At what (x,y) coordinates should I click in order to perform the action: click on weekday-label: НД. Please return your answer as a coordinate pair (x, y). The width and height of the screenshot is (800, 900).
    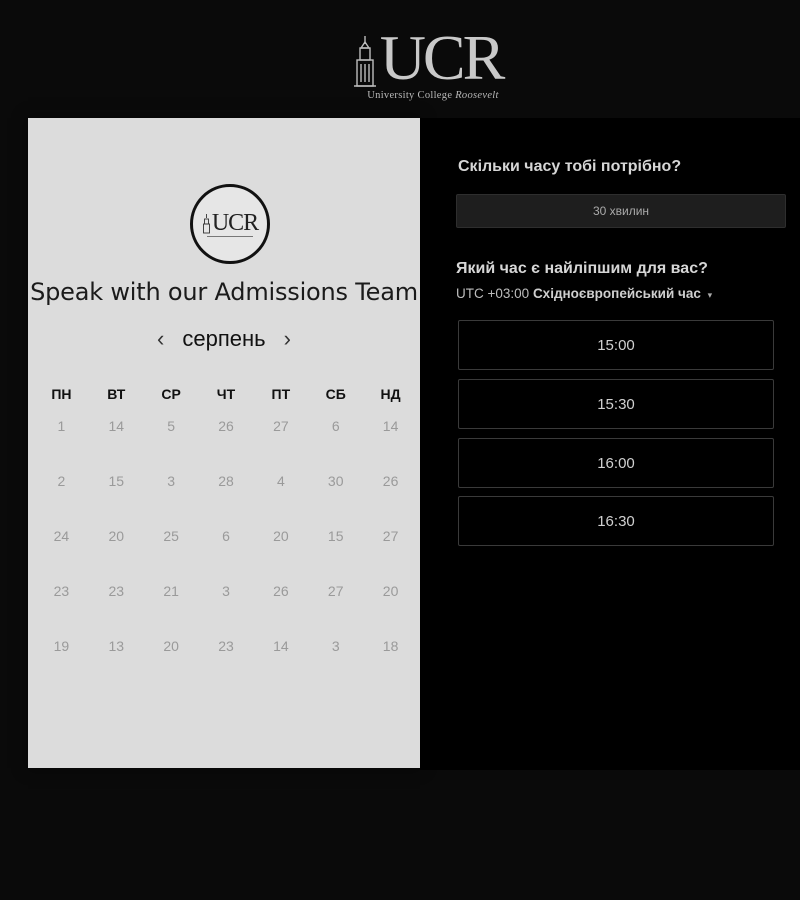
    Looking at the image, I should click on (390, 394).